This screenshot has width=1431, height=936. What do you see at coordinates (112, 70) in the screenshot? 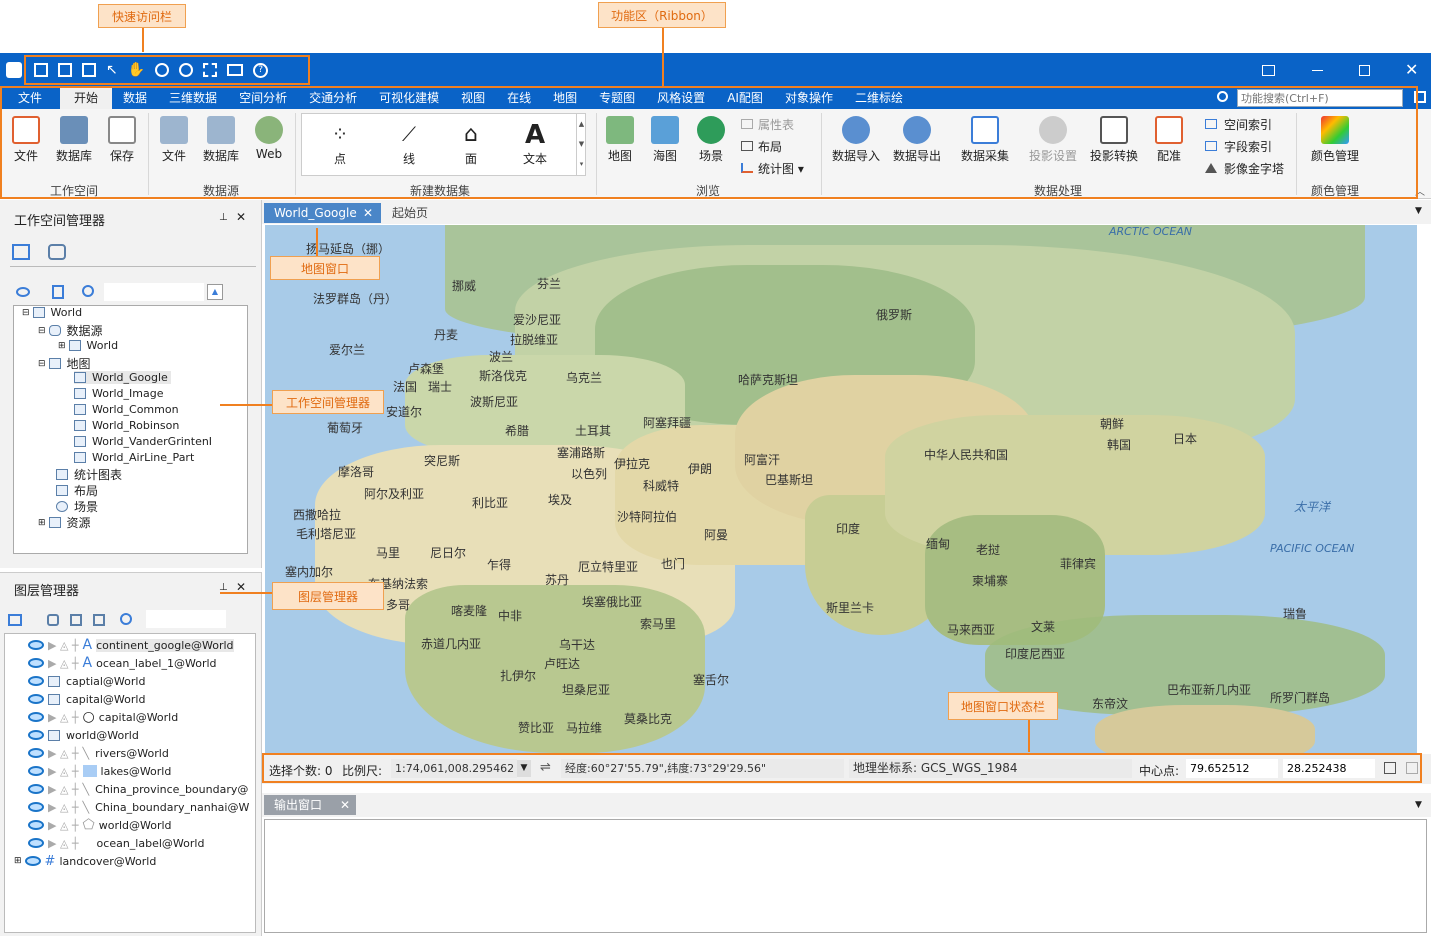
I see `select-icon: ↖` at bounding box center [112, 70].